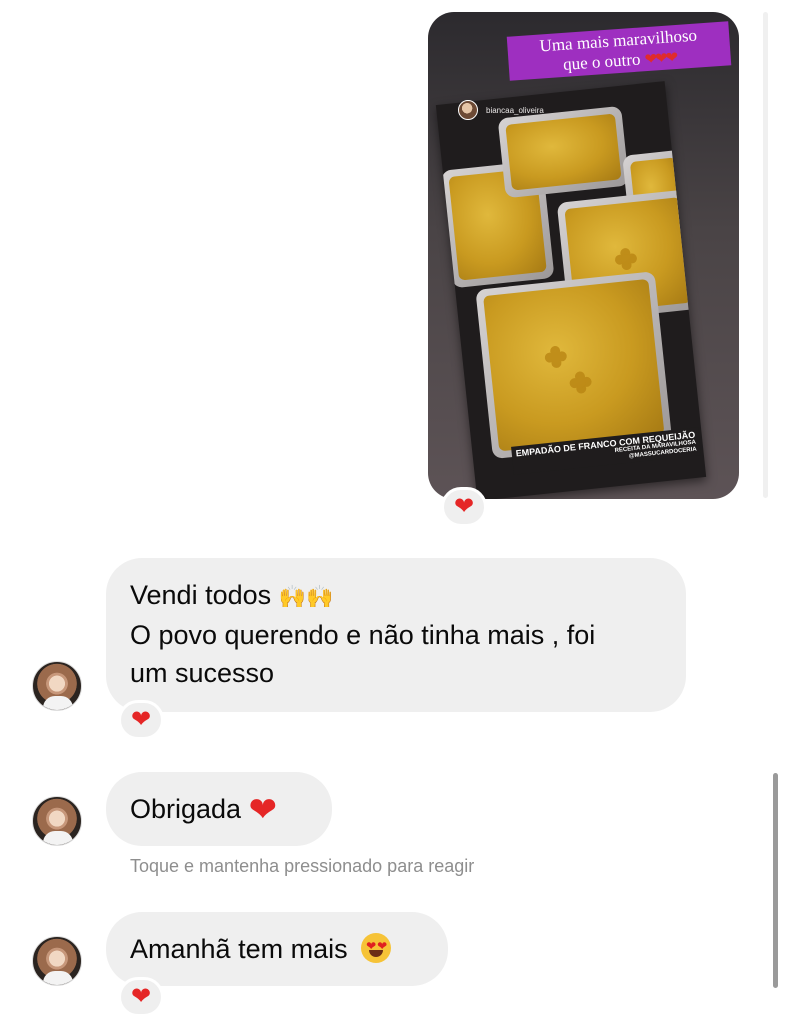 The width and height of the screenshot is (785, 1024). What do you see at coordinates (515, 110) in the screenshot?
I see `story-username: biancaa_oliveira` at bounding box center [515, 110].